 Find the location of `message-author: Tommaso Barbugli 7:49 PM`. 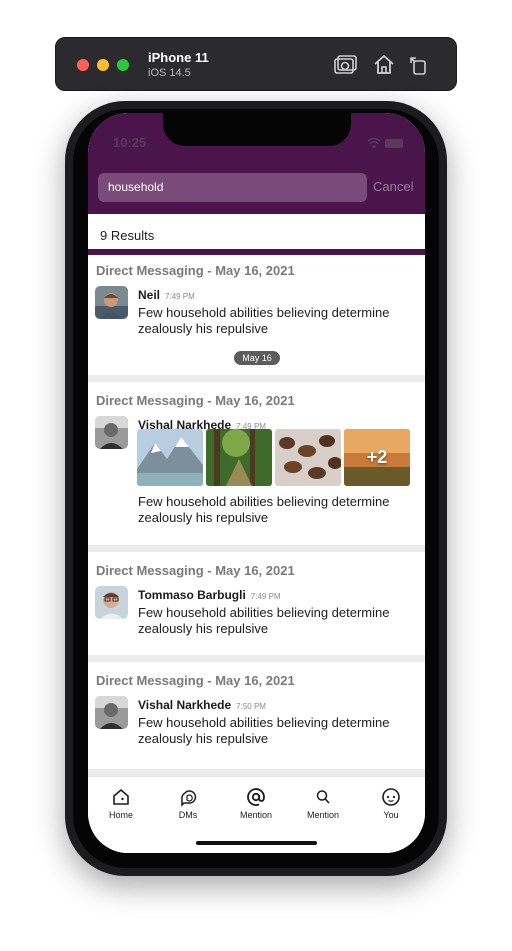

message-author: Tommaso Barbugli 7:49 PM is located at coordinates (209, 595).